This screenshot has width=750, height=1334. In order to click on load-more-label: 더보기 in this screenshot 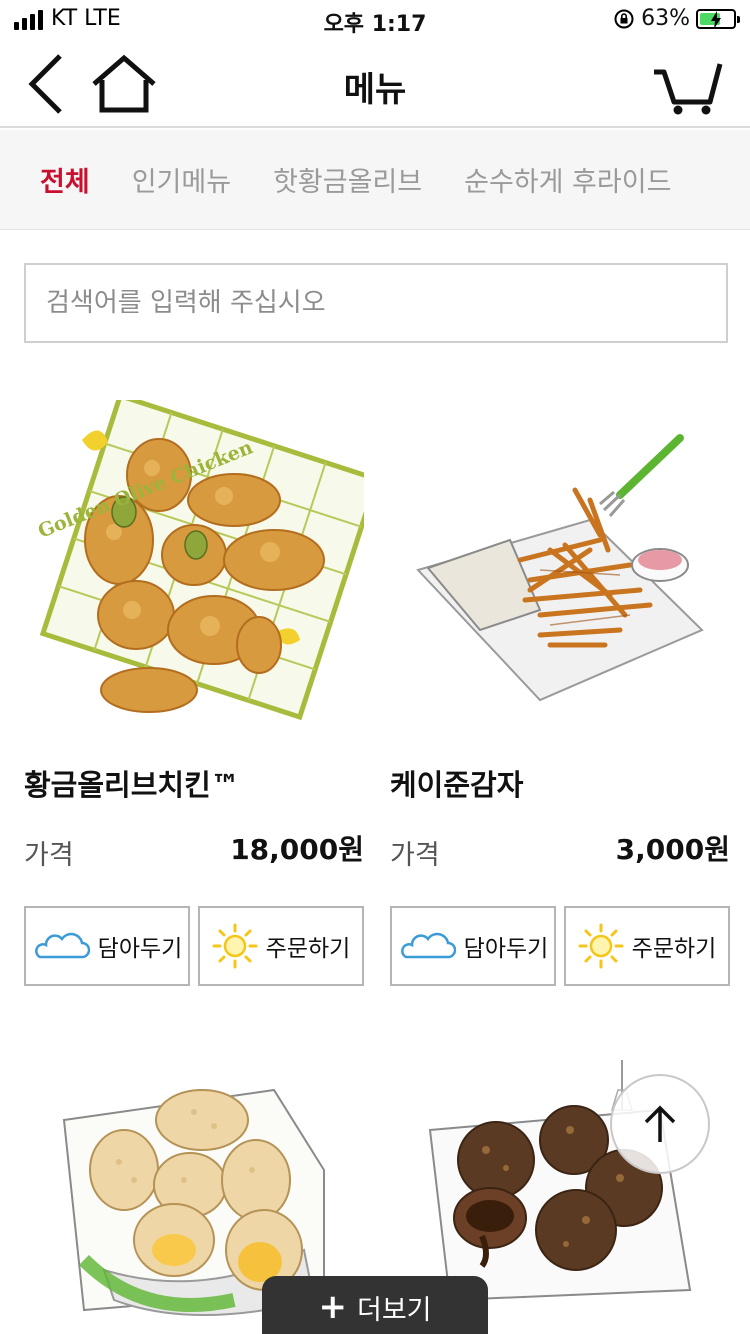, I will do `click(394, 1310)`.